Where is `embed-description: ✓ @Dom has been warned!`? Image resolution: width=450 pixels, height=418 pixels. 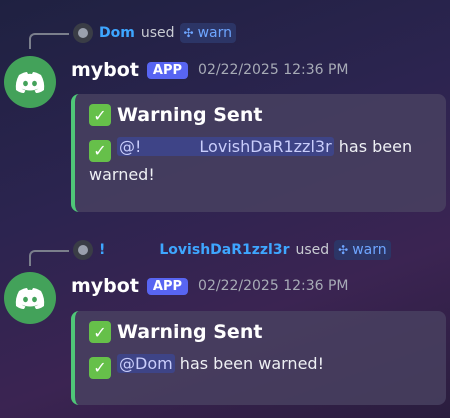
embed-description: ✓ @Dom has been warned! is located at coordinates (261, 365).